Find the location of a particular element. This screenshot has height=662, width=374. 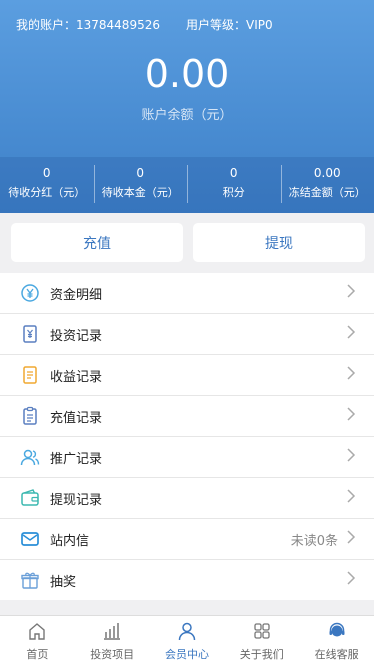

menu-item-fund-details: 资金明细 is located at coordinates (187, 293).